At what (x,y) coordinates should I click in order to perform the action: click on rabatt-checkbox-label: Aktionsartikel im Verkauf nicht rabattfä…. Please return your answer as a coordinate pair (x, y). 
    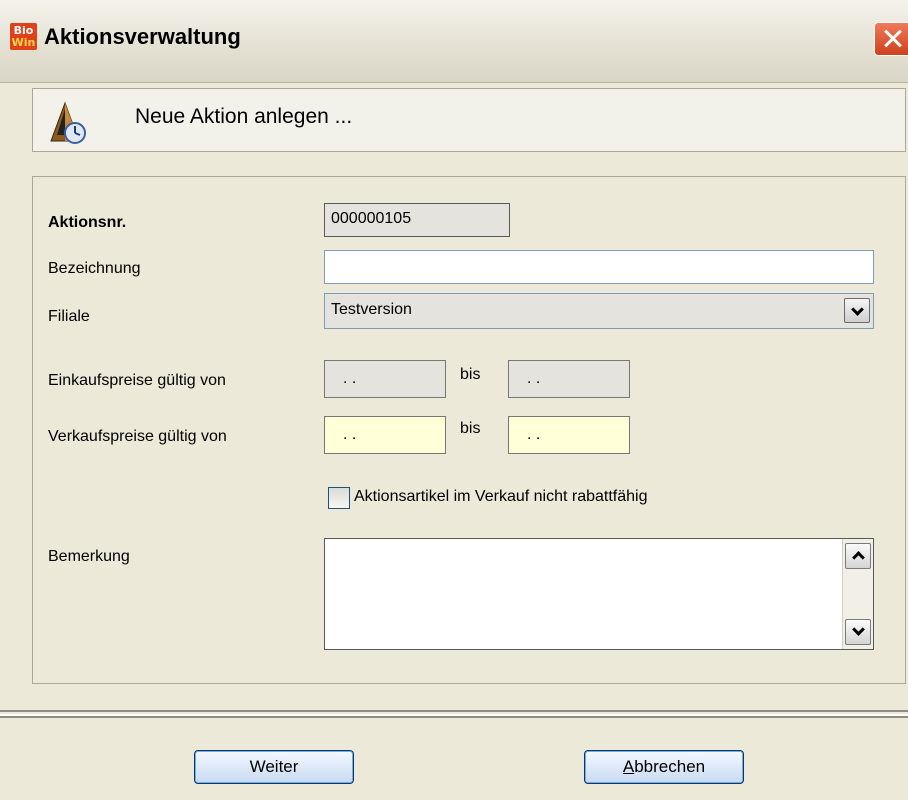
    Looking at the image, I should click on (500, 497).